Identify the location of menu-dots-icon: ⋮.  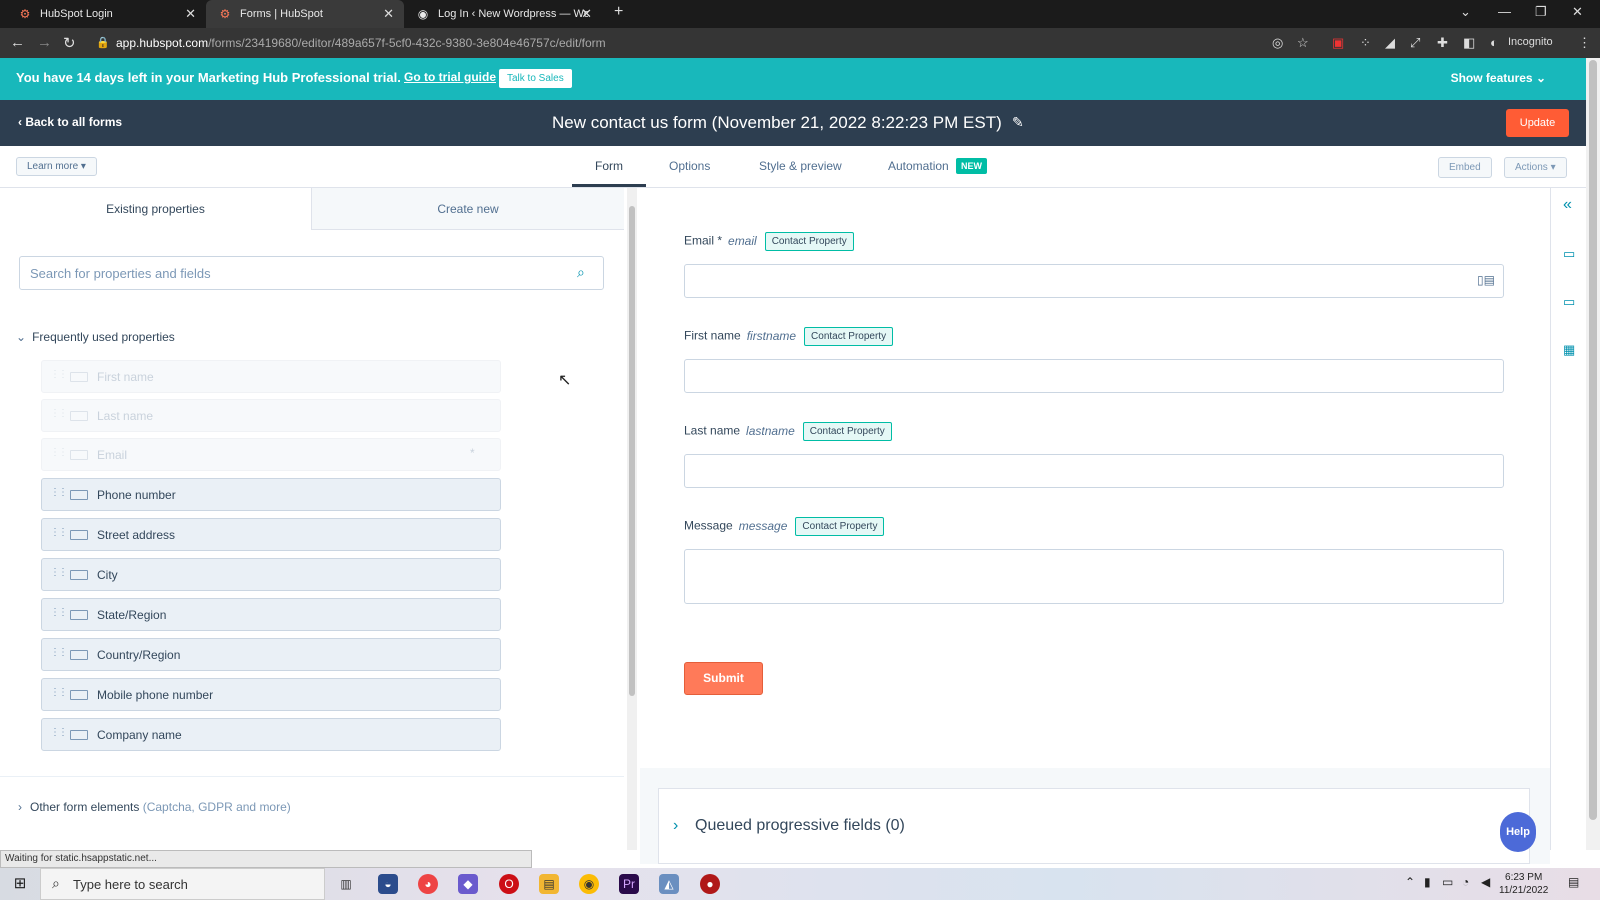
(1584, 43).